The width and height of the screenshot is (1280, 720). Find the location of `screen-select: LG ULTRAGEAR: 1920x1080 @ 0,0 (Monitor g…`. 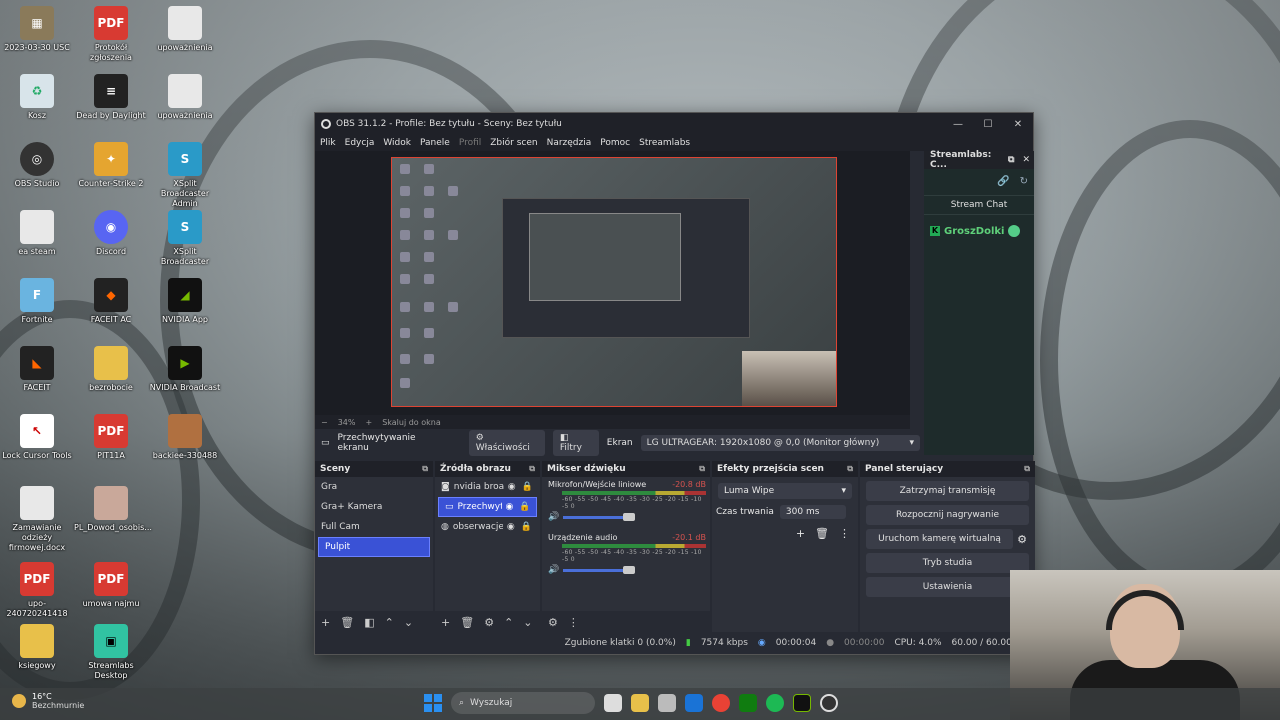

screen-select: LG ULTRAGEAR: 1920x1080 @ 0,0 (Monitor g… is located at coordinates (780, 443).